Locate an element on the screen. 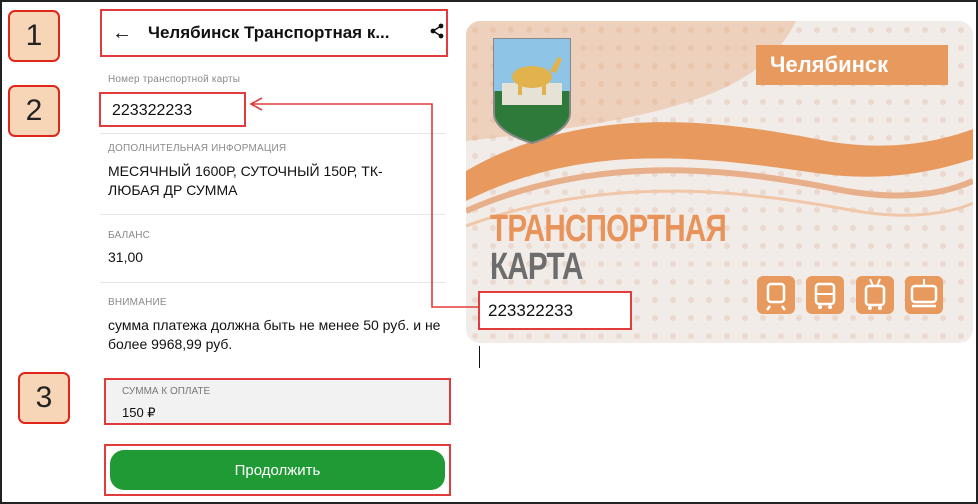 This screenshot has width=978, height=504. connector-arrow is located at coordinates (363, 202).